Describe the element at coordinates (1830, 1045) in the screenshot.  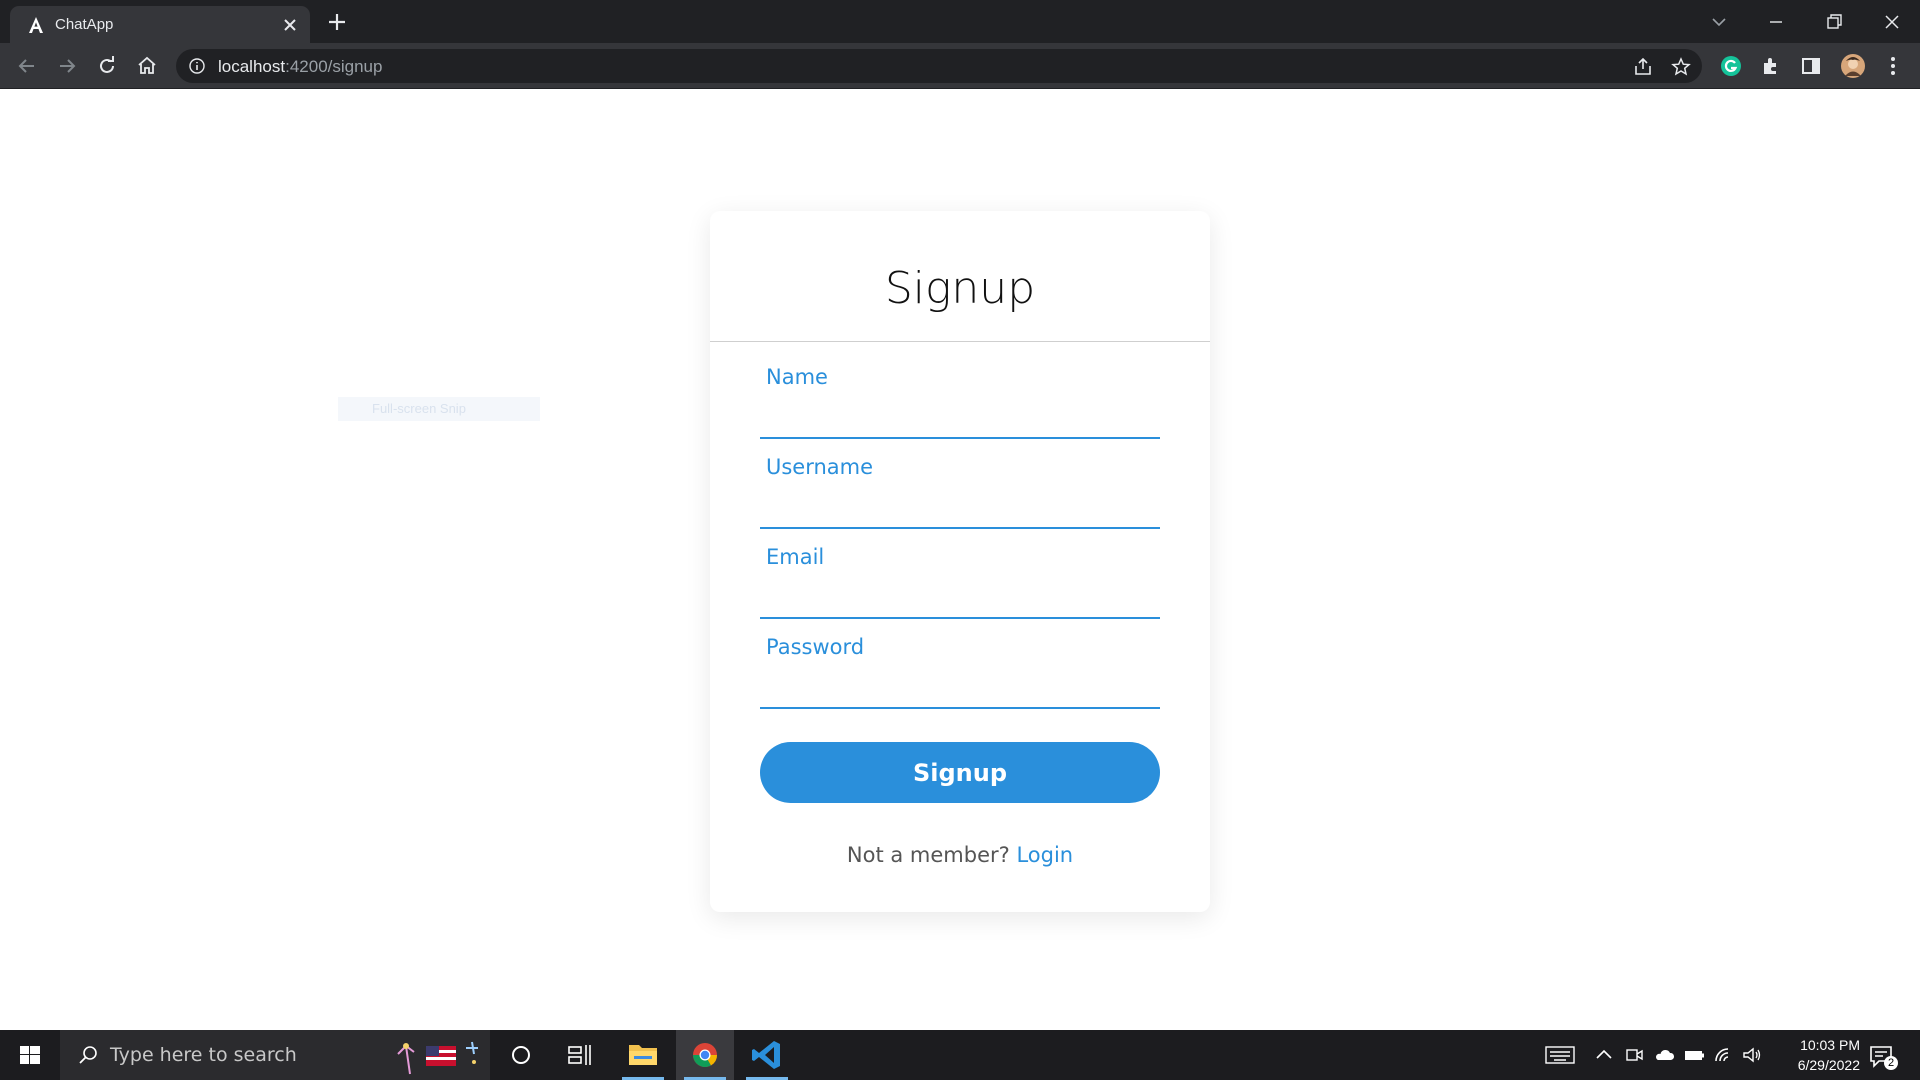
I see `clock-time: 10:03 PM` at that location.